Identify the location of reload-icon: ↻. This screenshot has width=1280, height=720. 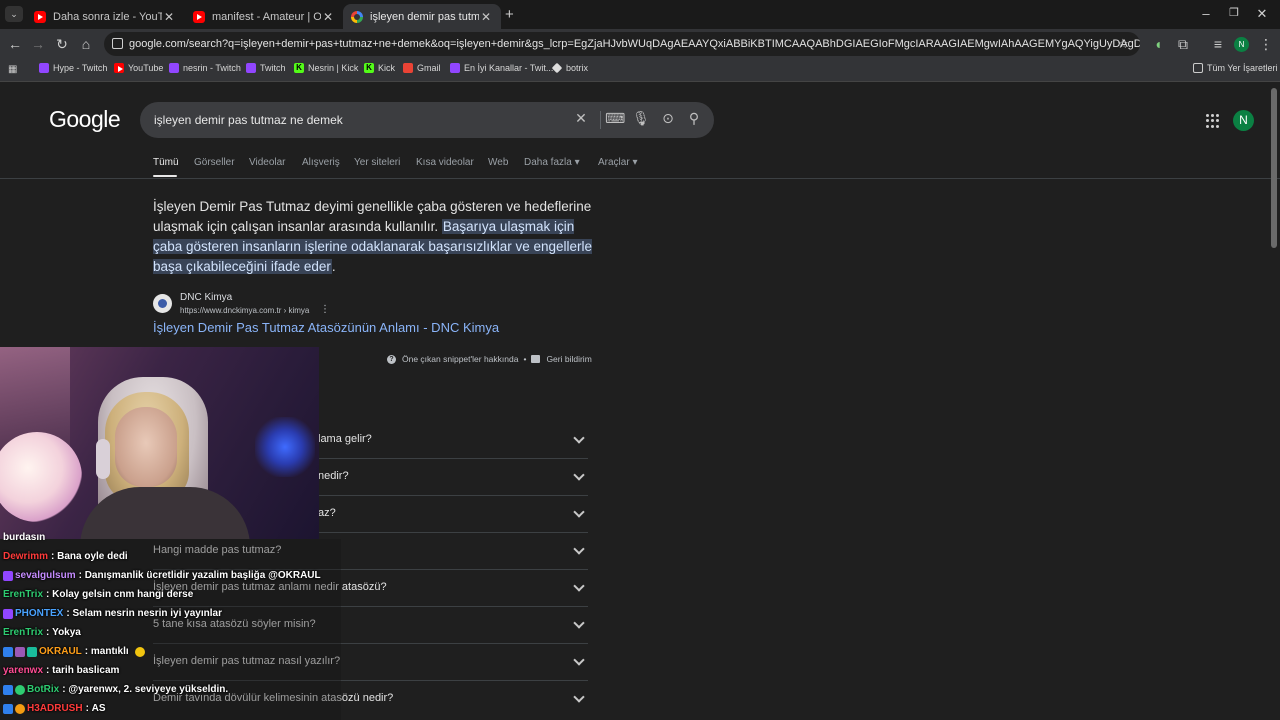
(62, 44).